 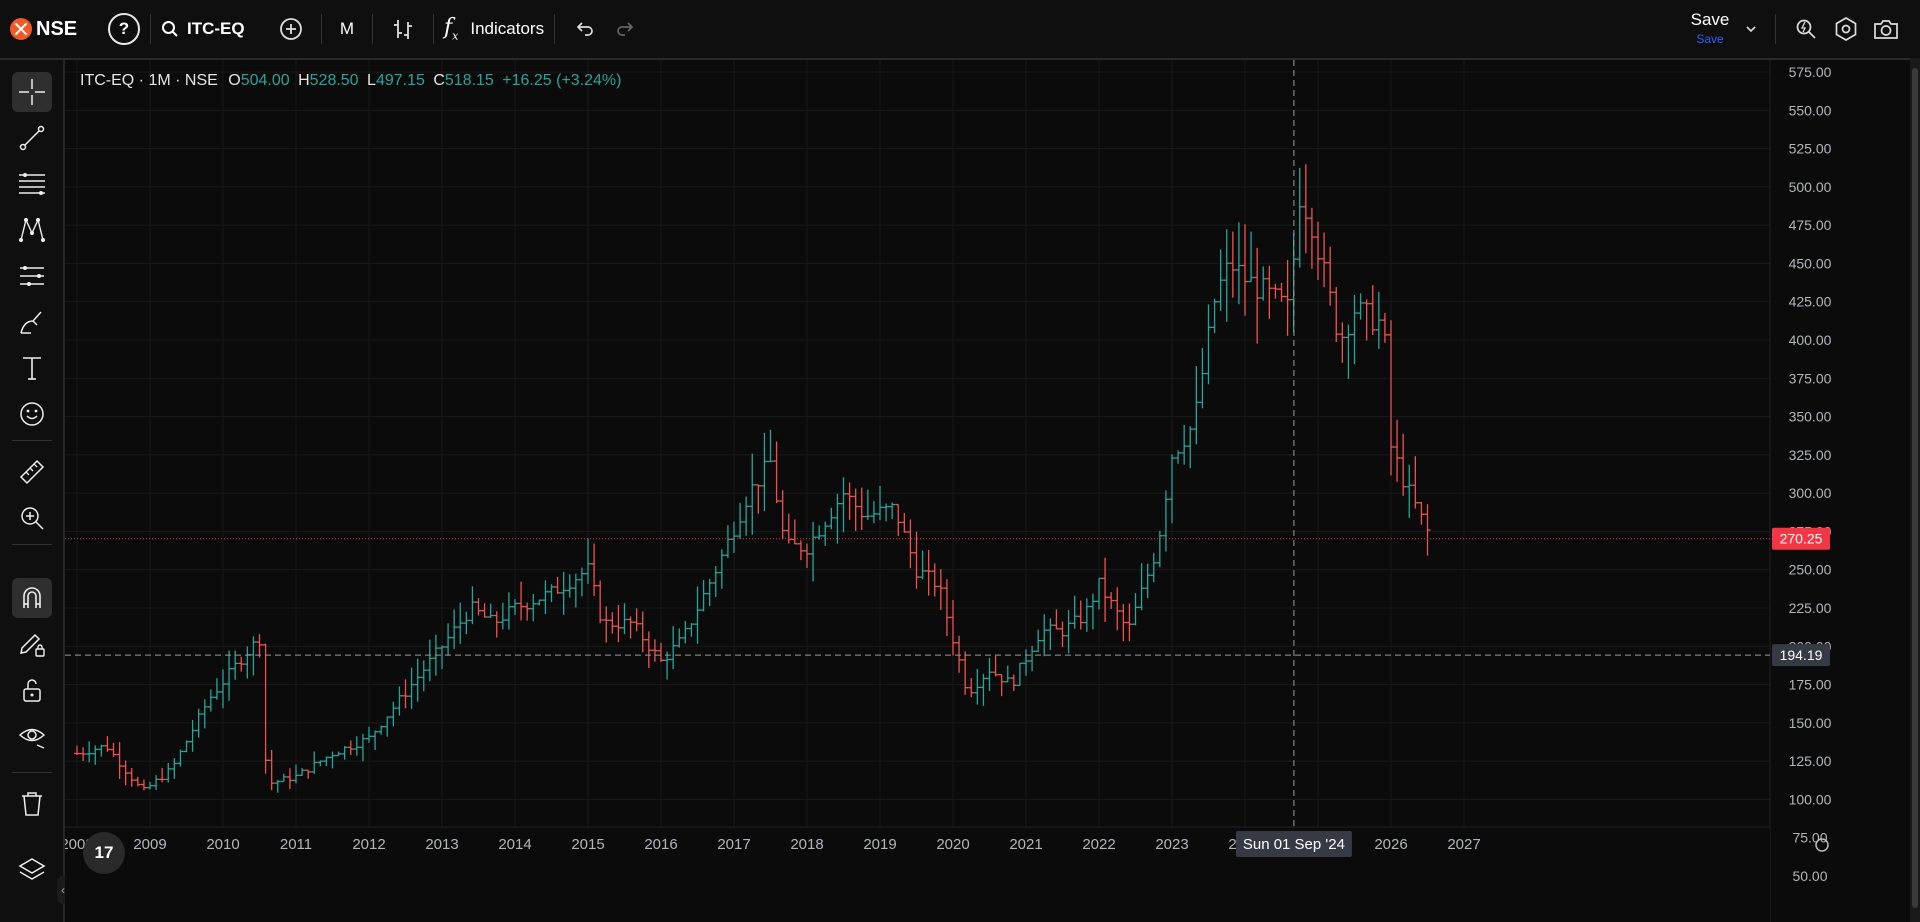 I want to click on x-tick-label: 2017, so click(x=733, y=844).